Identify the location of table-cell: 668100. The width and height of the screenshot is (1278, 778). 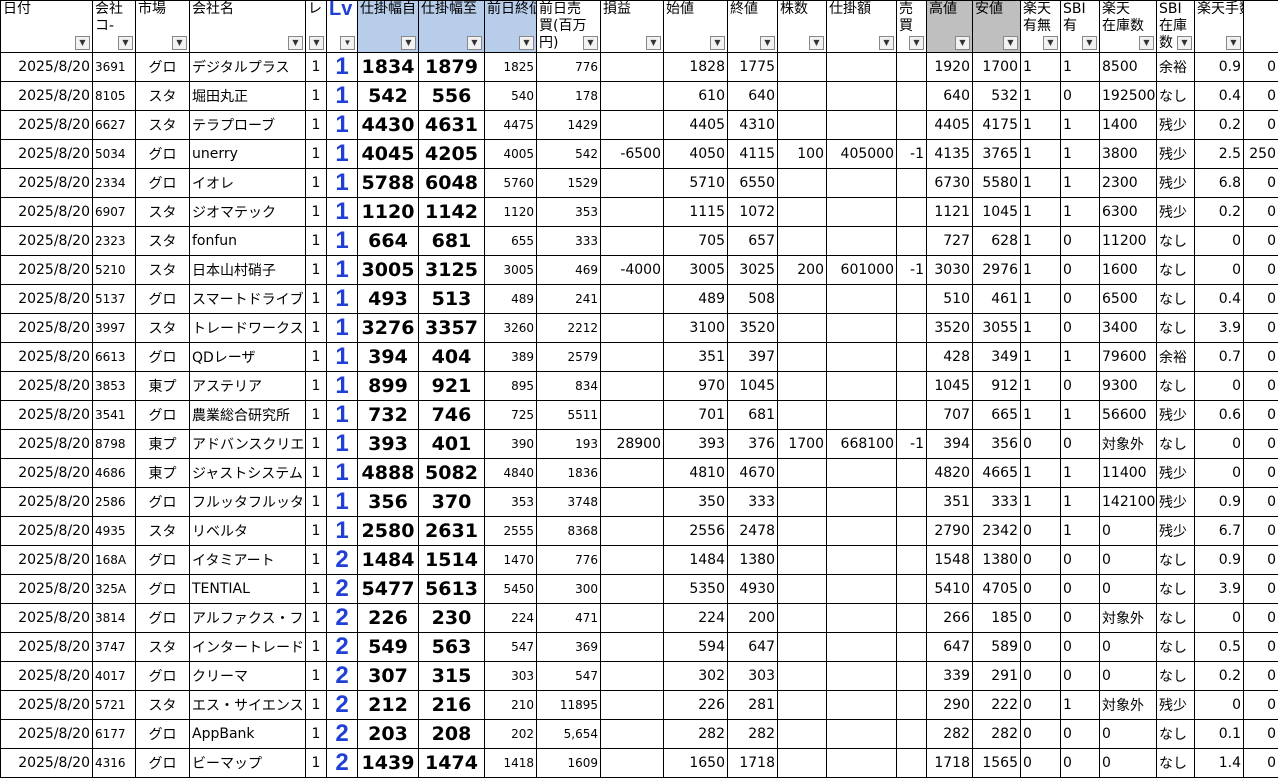
(862, 444).